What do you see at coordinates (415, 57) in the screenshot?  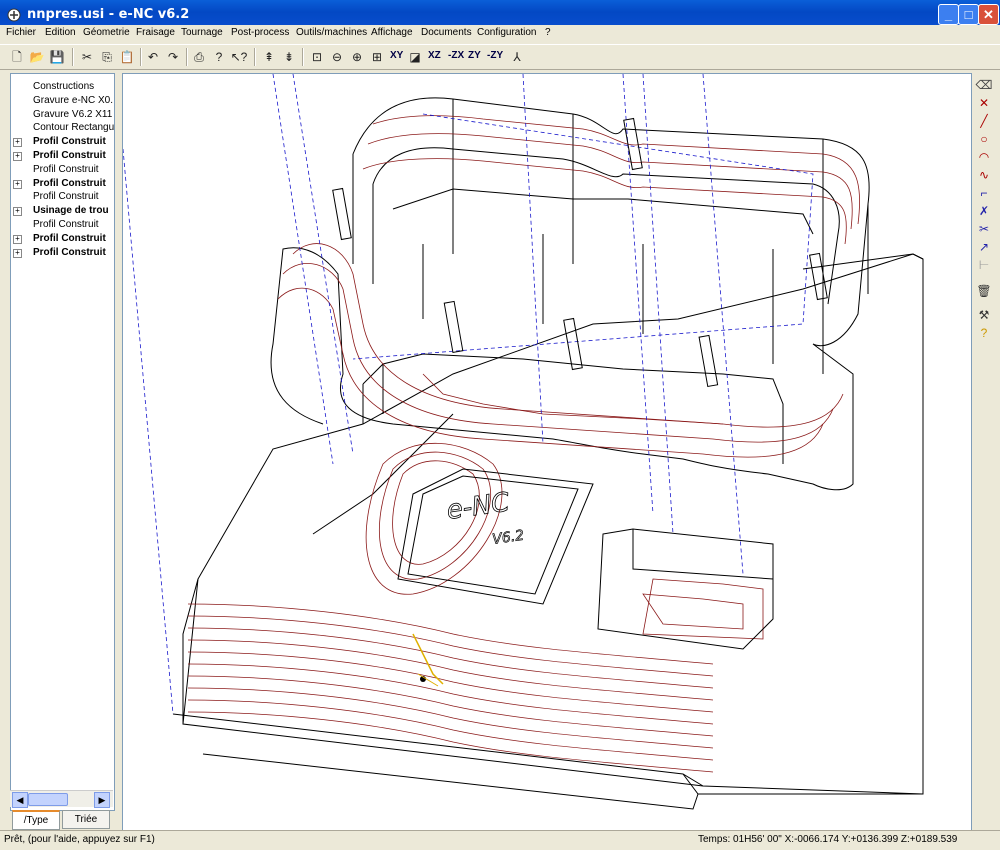 I see `view-iso-icon: ◪` at bounding box center [415, 57].